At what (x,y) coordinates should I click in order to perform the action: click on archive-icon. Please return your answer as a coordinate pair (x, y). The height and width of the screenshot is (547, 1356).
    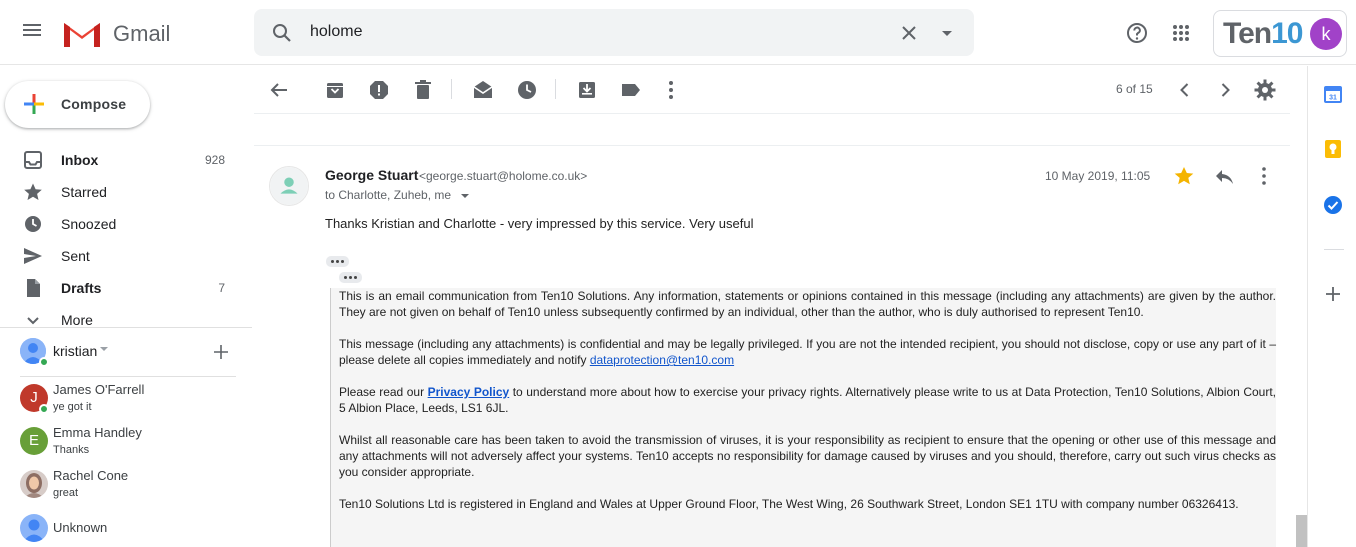
    Looking at the image, I should click on (335, 90).